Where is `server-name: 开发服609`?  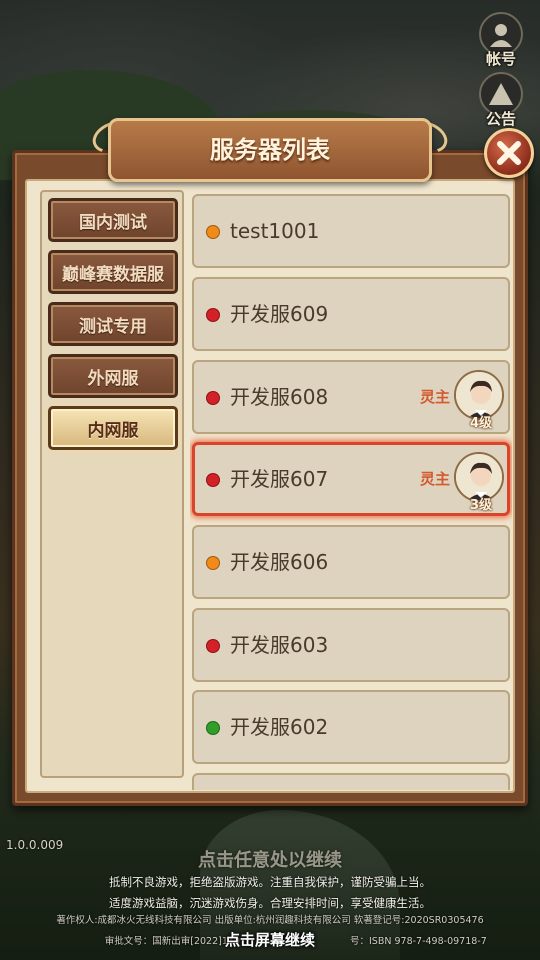 server-name: 开发服609 is located at coordinates (279, 314).